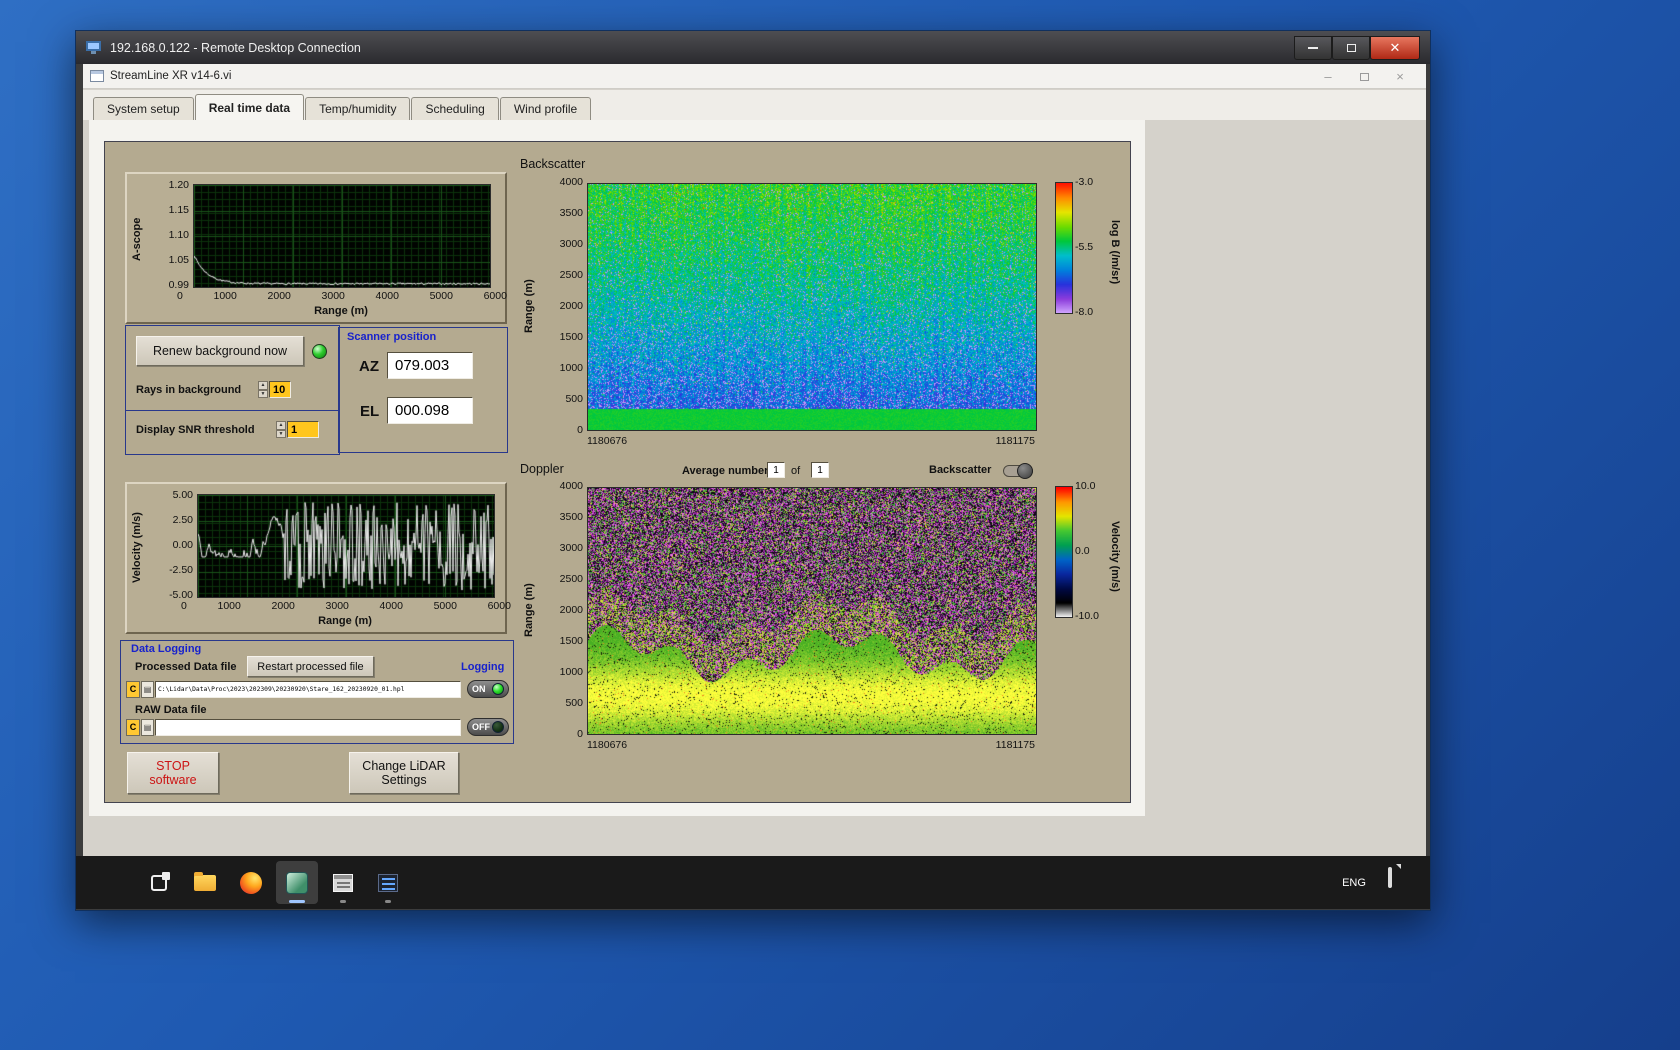 The width and height of the screenshot is (1680, 1050). I want to click on app-restore-button, so click(1364, 76).